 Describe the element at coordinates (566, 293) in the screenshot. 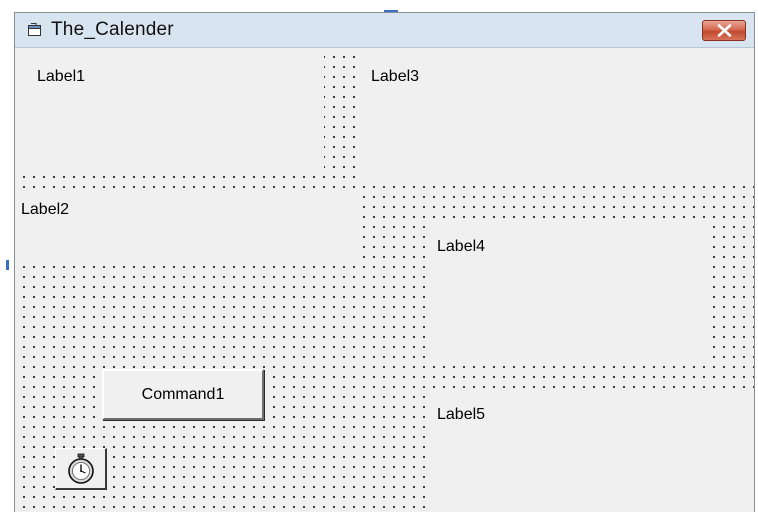

I see `label4: Label4` at that location.